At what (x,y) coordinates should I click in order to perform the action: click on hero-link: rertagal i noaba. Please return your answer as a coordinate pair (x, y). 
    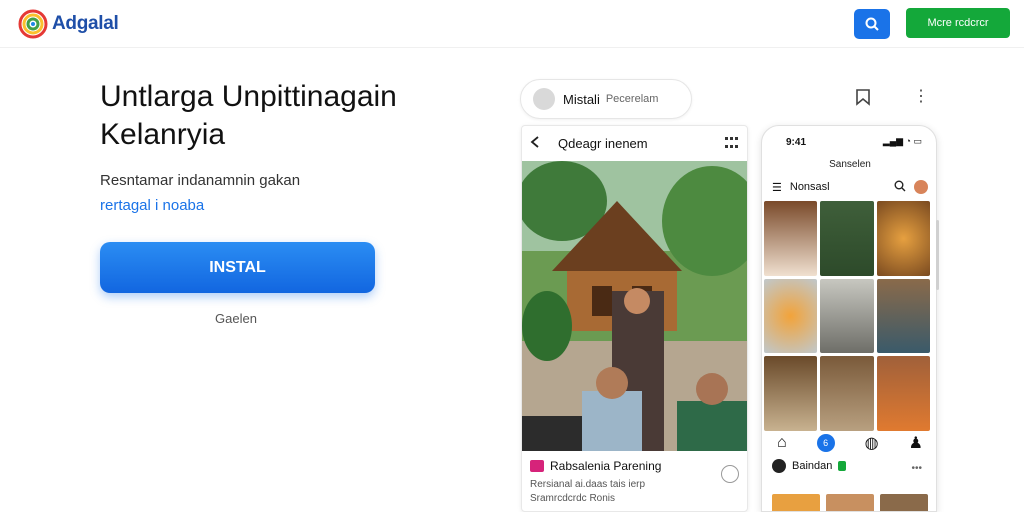
    Looking at the image, I should click on (152, 205).